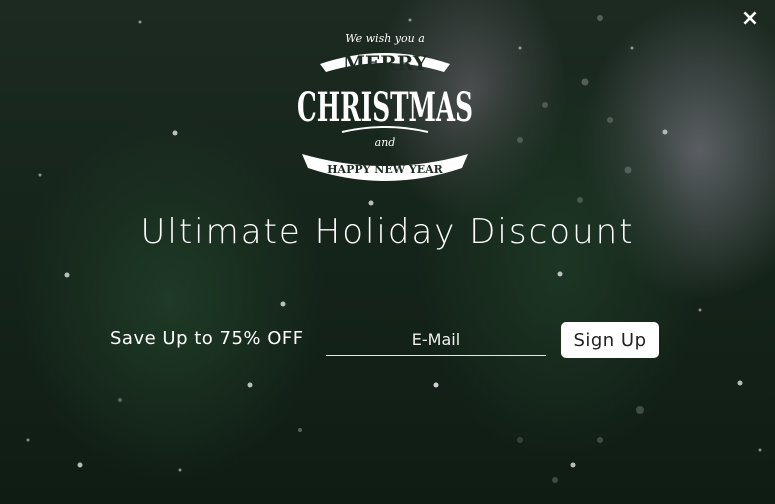 The image size is (775, 504). I want to click on logo-christmas: CHRISTMAS, so click(385, 107).